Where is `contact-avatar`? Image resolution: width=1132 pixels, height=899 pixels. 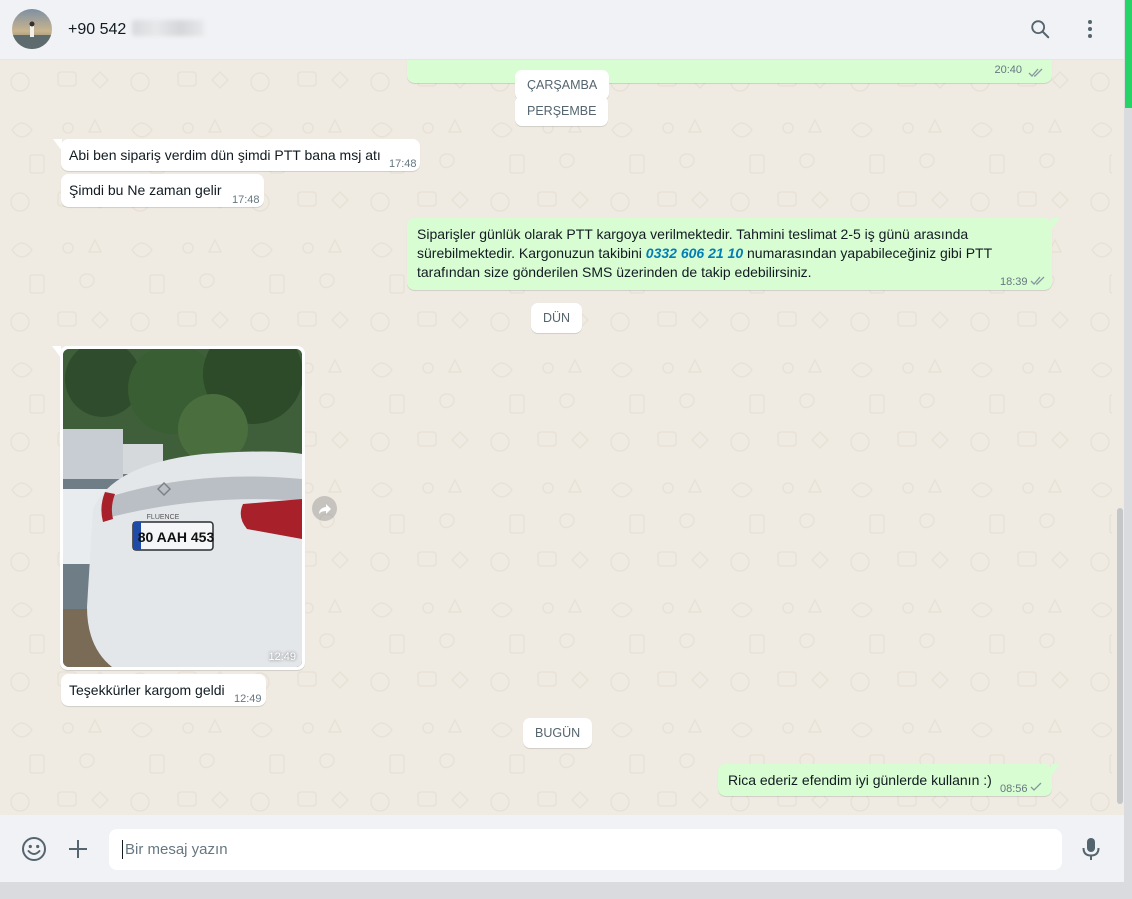
contact-avatar is located at coordinates (32, 29).